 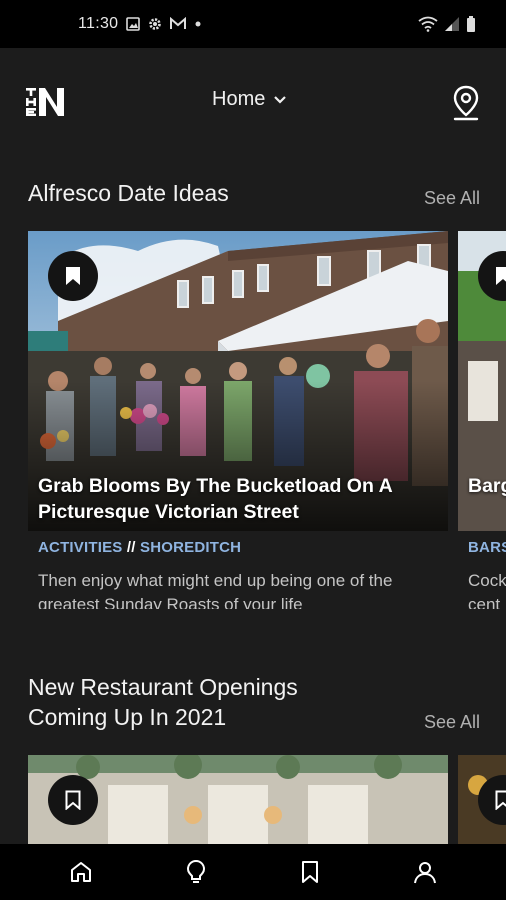 I want to click on nav-profile, so click(x=425, y=872).